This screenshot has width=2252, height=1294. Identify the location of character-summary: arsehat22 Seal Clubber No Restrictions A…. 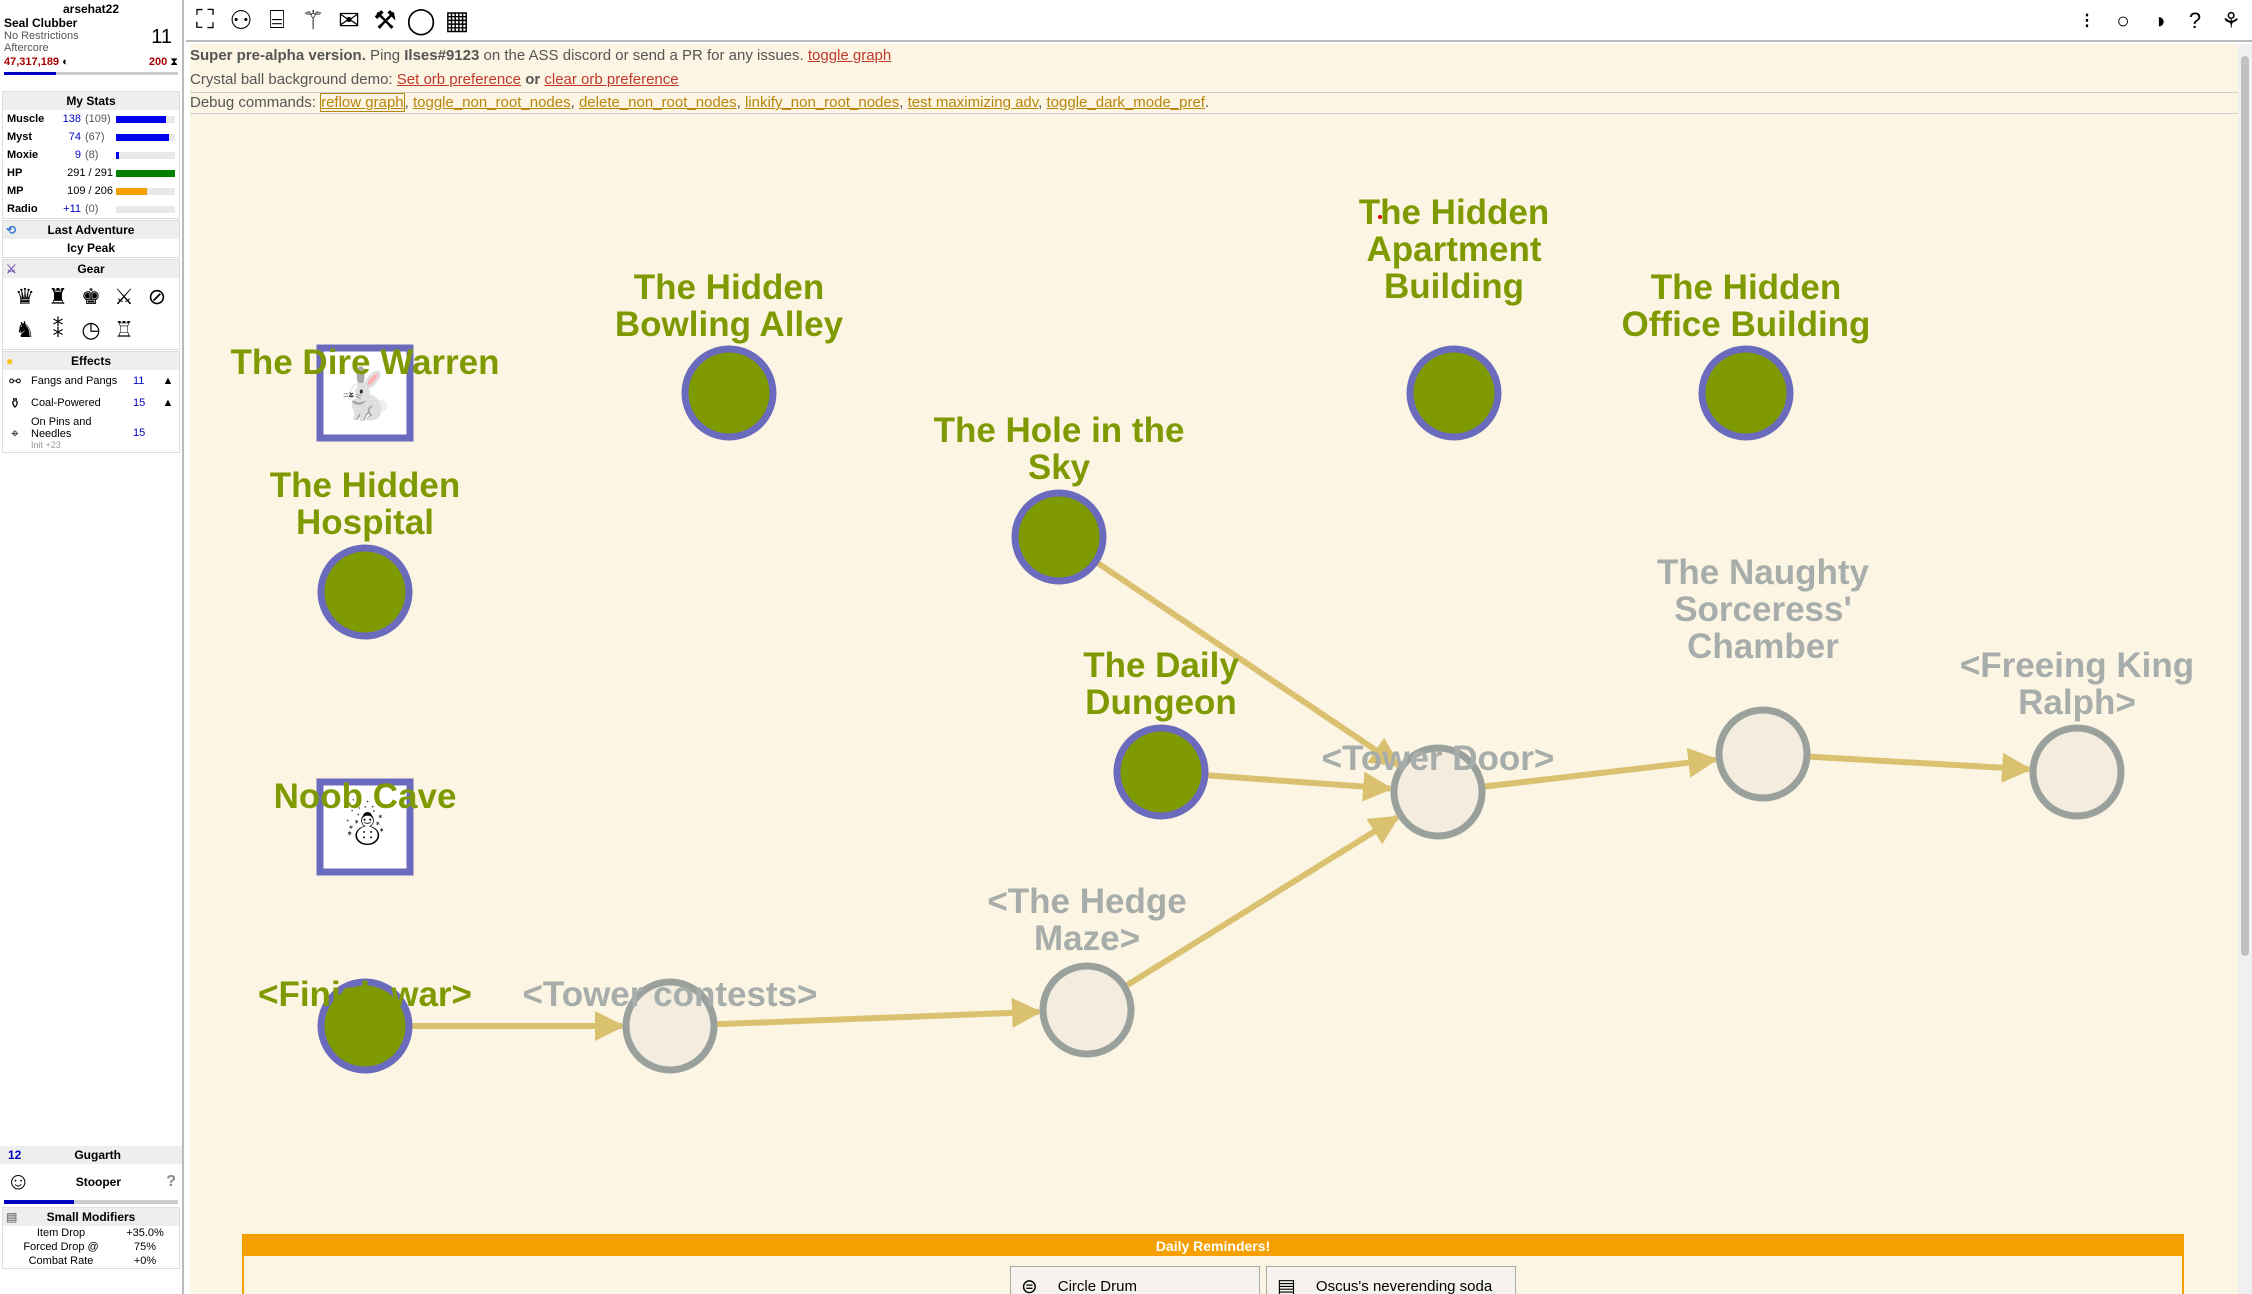
(91, 45).